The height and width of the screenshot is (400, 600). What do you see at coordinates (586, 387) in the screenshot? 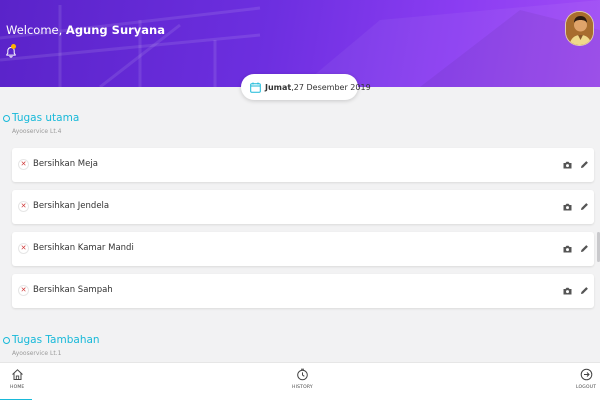
I see `nav-logout-label: LOGOUT` at bounding box center [586, 387].